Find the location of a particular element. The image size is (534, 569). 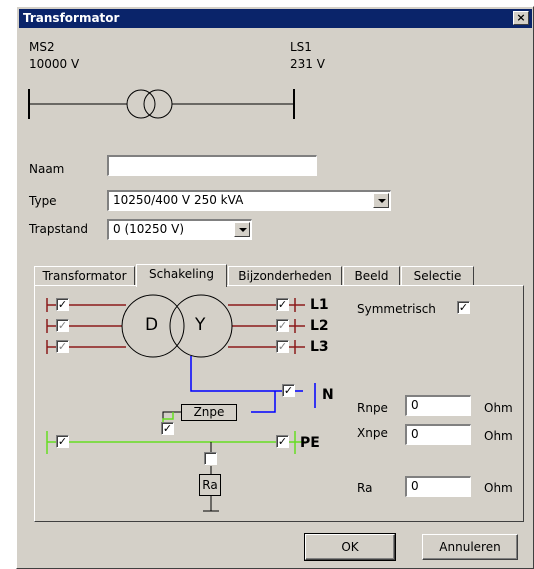

trapstand-label: Trapstand is located at coordinates (59, 229).